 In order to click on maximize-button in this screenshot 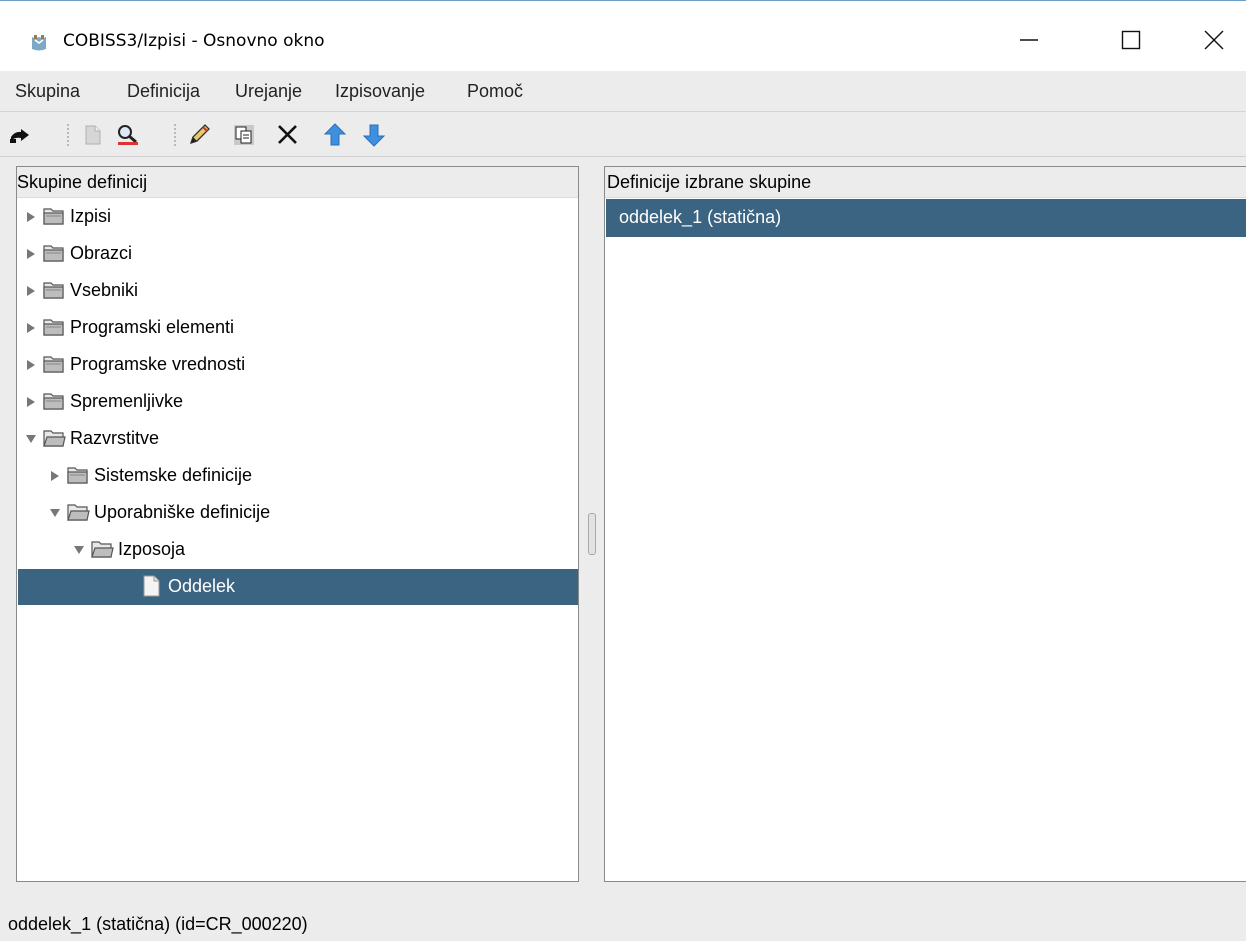, I will do `click(1131, 40)`.